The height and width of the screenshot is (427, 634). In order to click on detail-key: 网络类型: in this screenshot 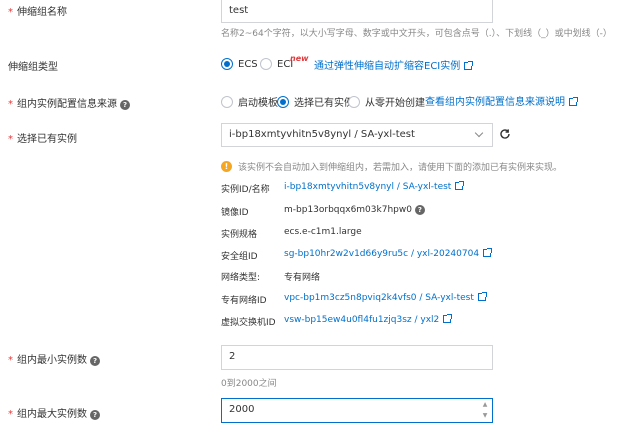, I will do `click(241, 278)`.